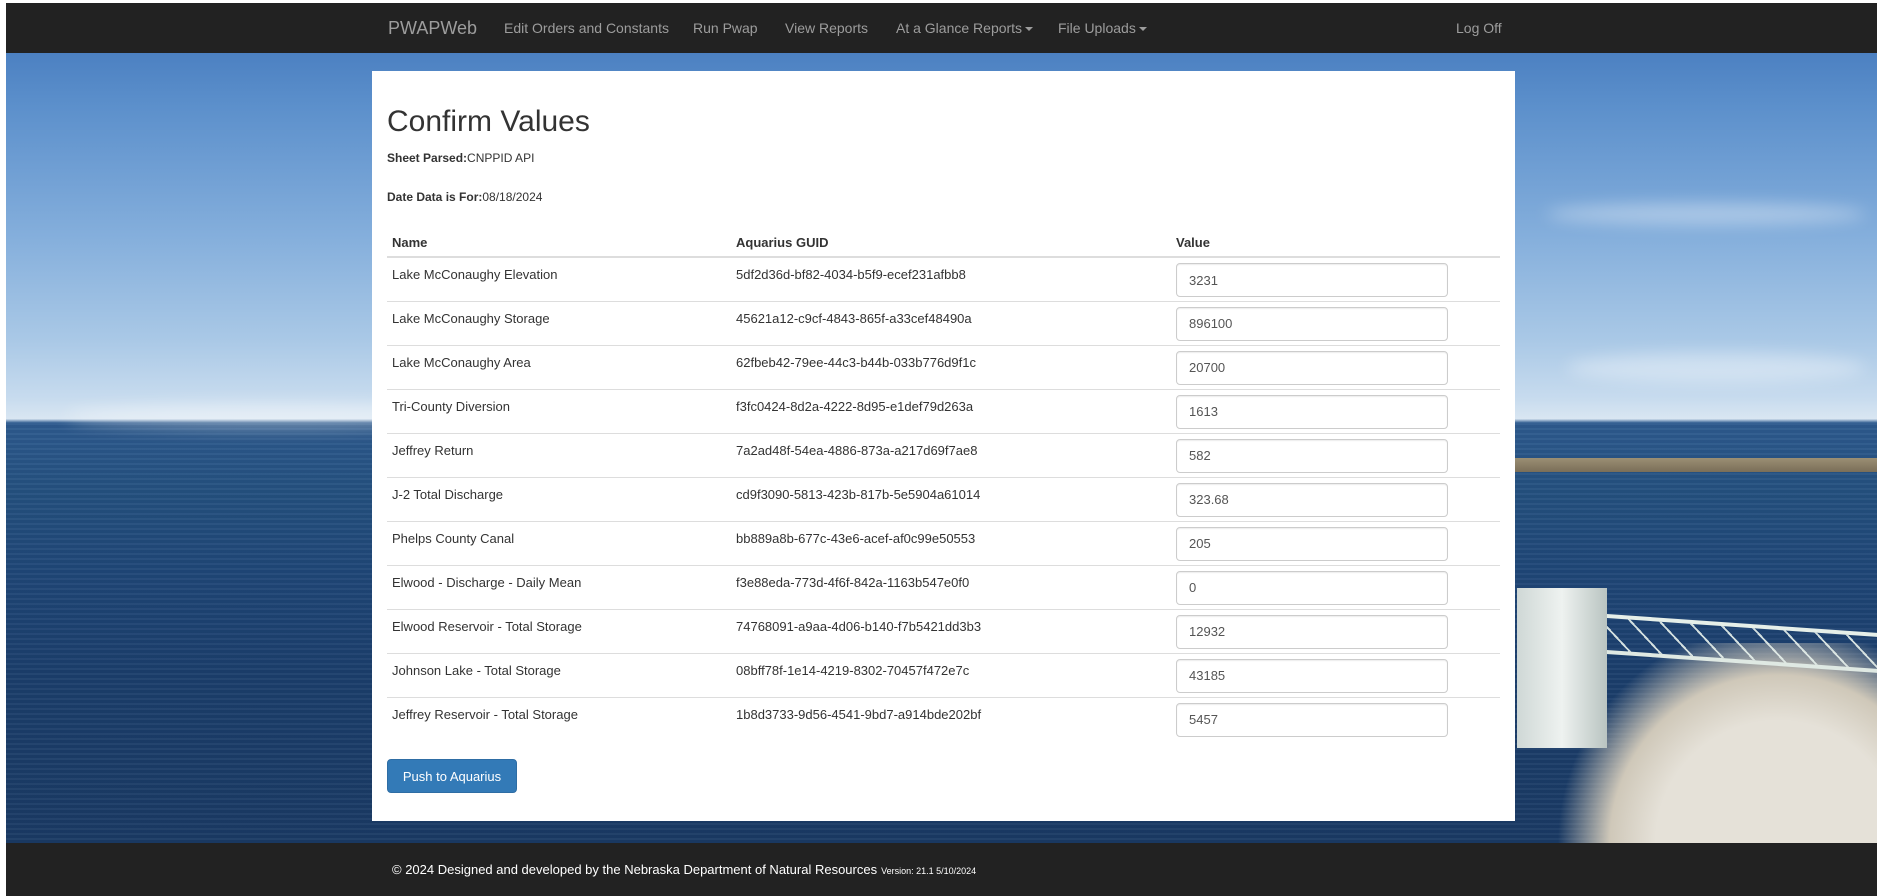 The width and height of the screenshot is (1877, 896). Describe the element at coordinates (559, 718) in the screenshot. I see `row-name: Jeffrey Reservoir - Total Storage` at that location.